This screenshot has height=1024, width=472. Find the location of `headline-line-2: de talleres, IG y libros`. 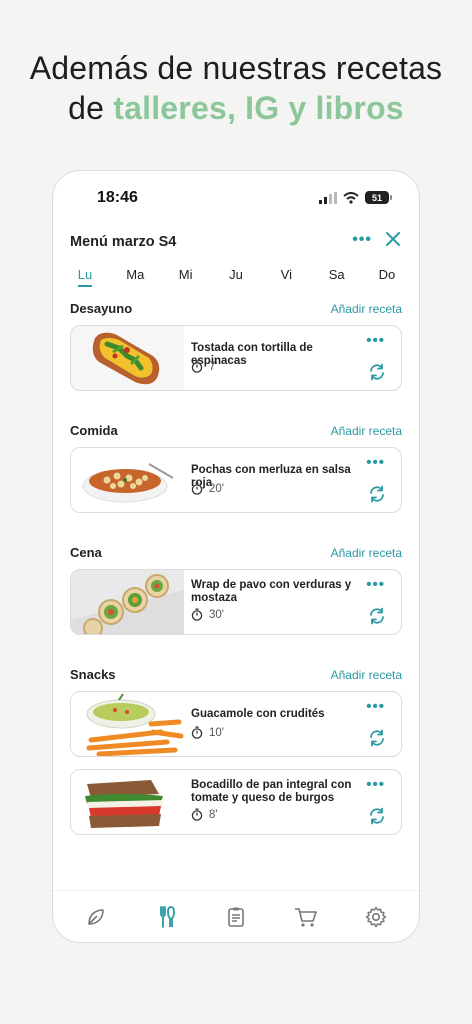

headline-line-2: de talleres, IG y libros is located at coordinates (236, 108).